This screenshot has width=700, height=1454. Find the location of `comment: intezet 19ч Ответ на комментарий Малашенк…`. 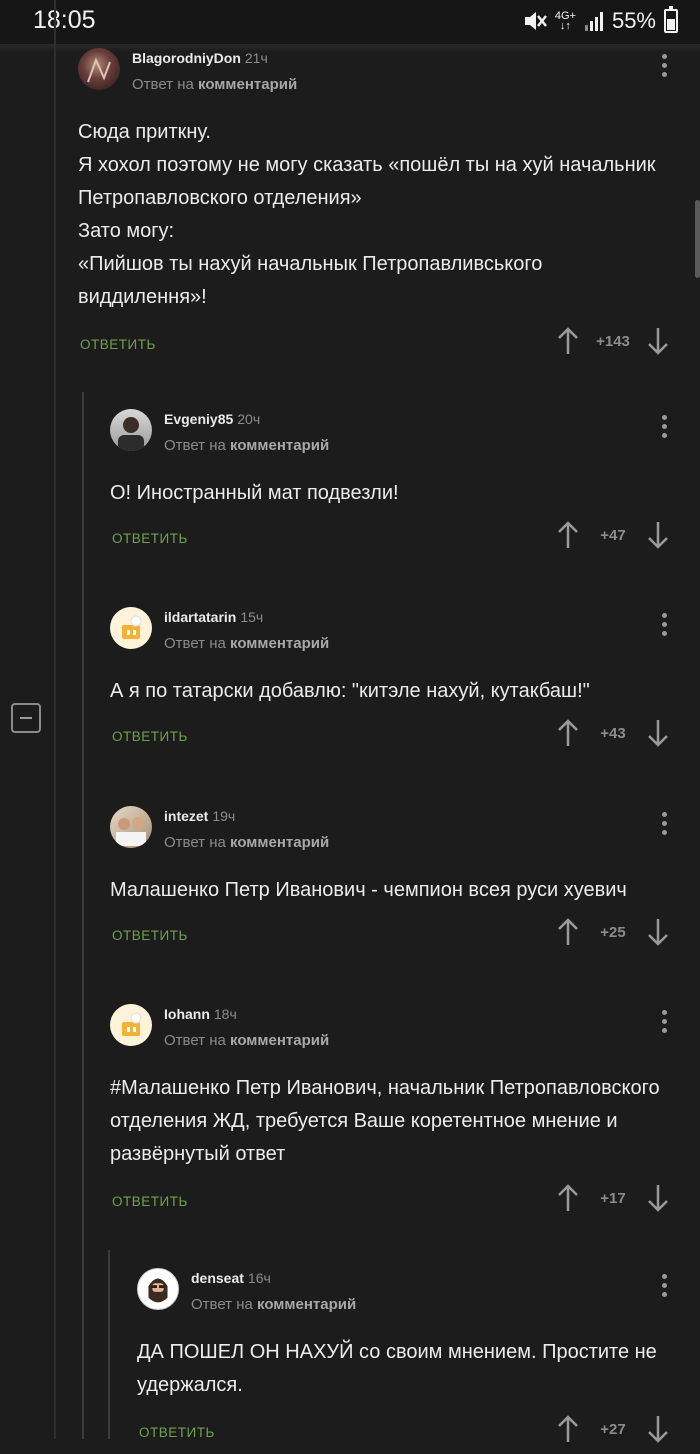

comment: intezet 19ч Ответ на комментарий Малашенк… is located at coordinates (392, 881).